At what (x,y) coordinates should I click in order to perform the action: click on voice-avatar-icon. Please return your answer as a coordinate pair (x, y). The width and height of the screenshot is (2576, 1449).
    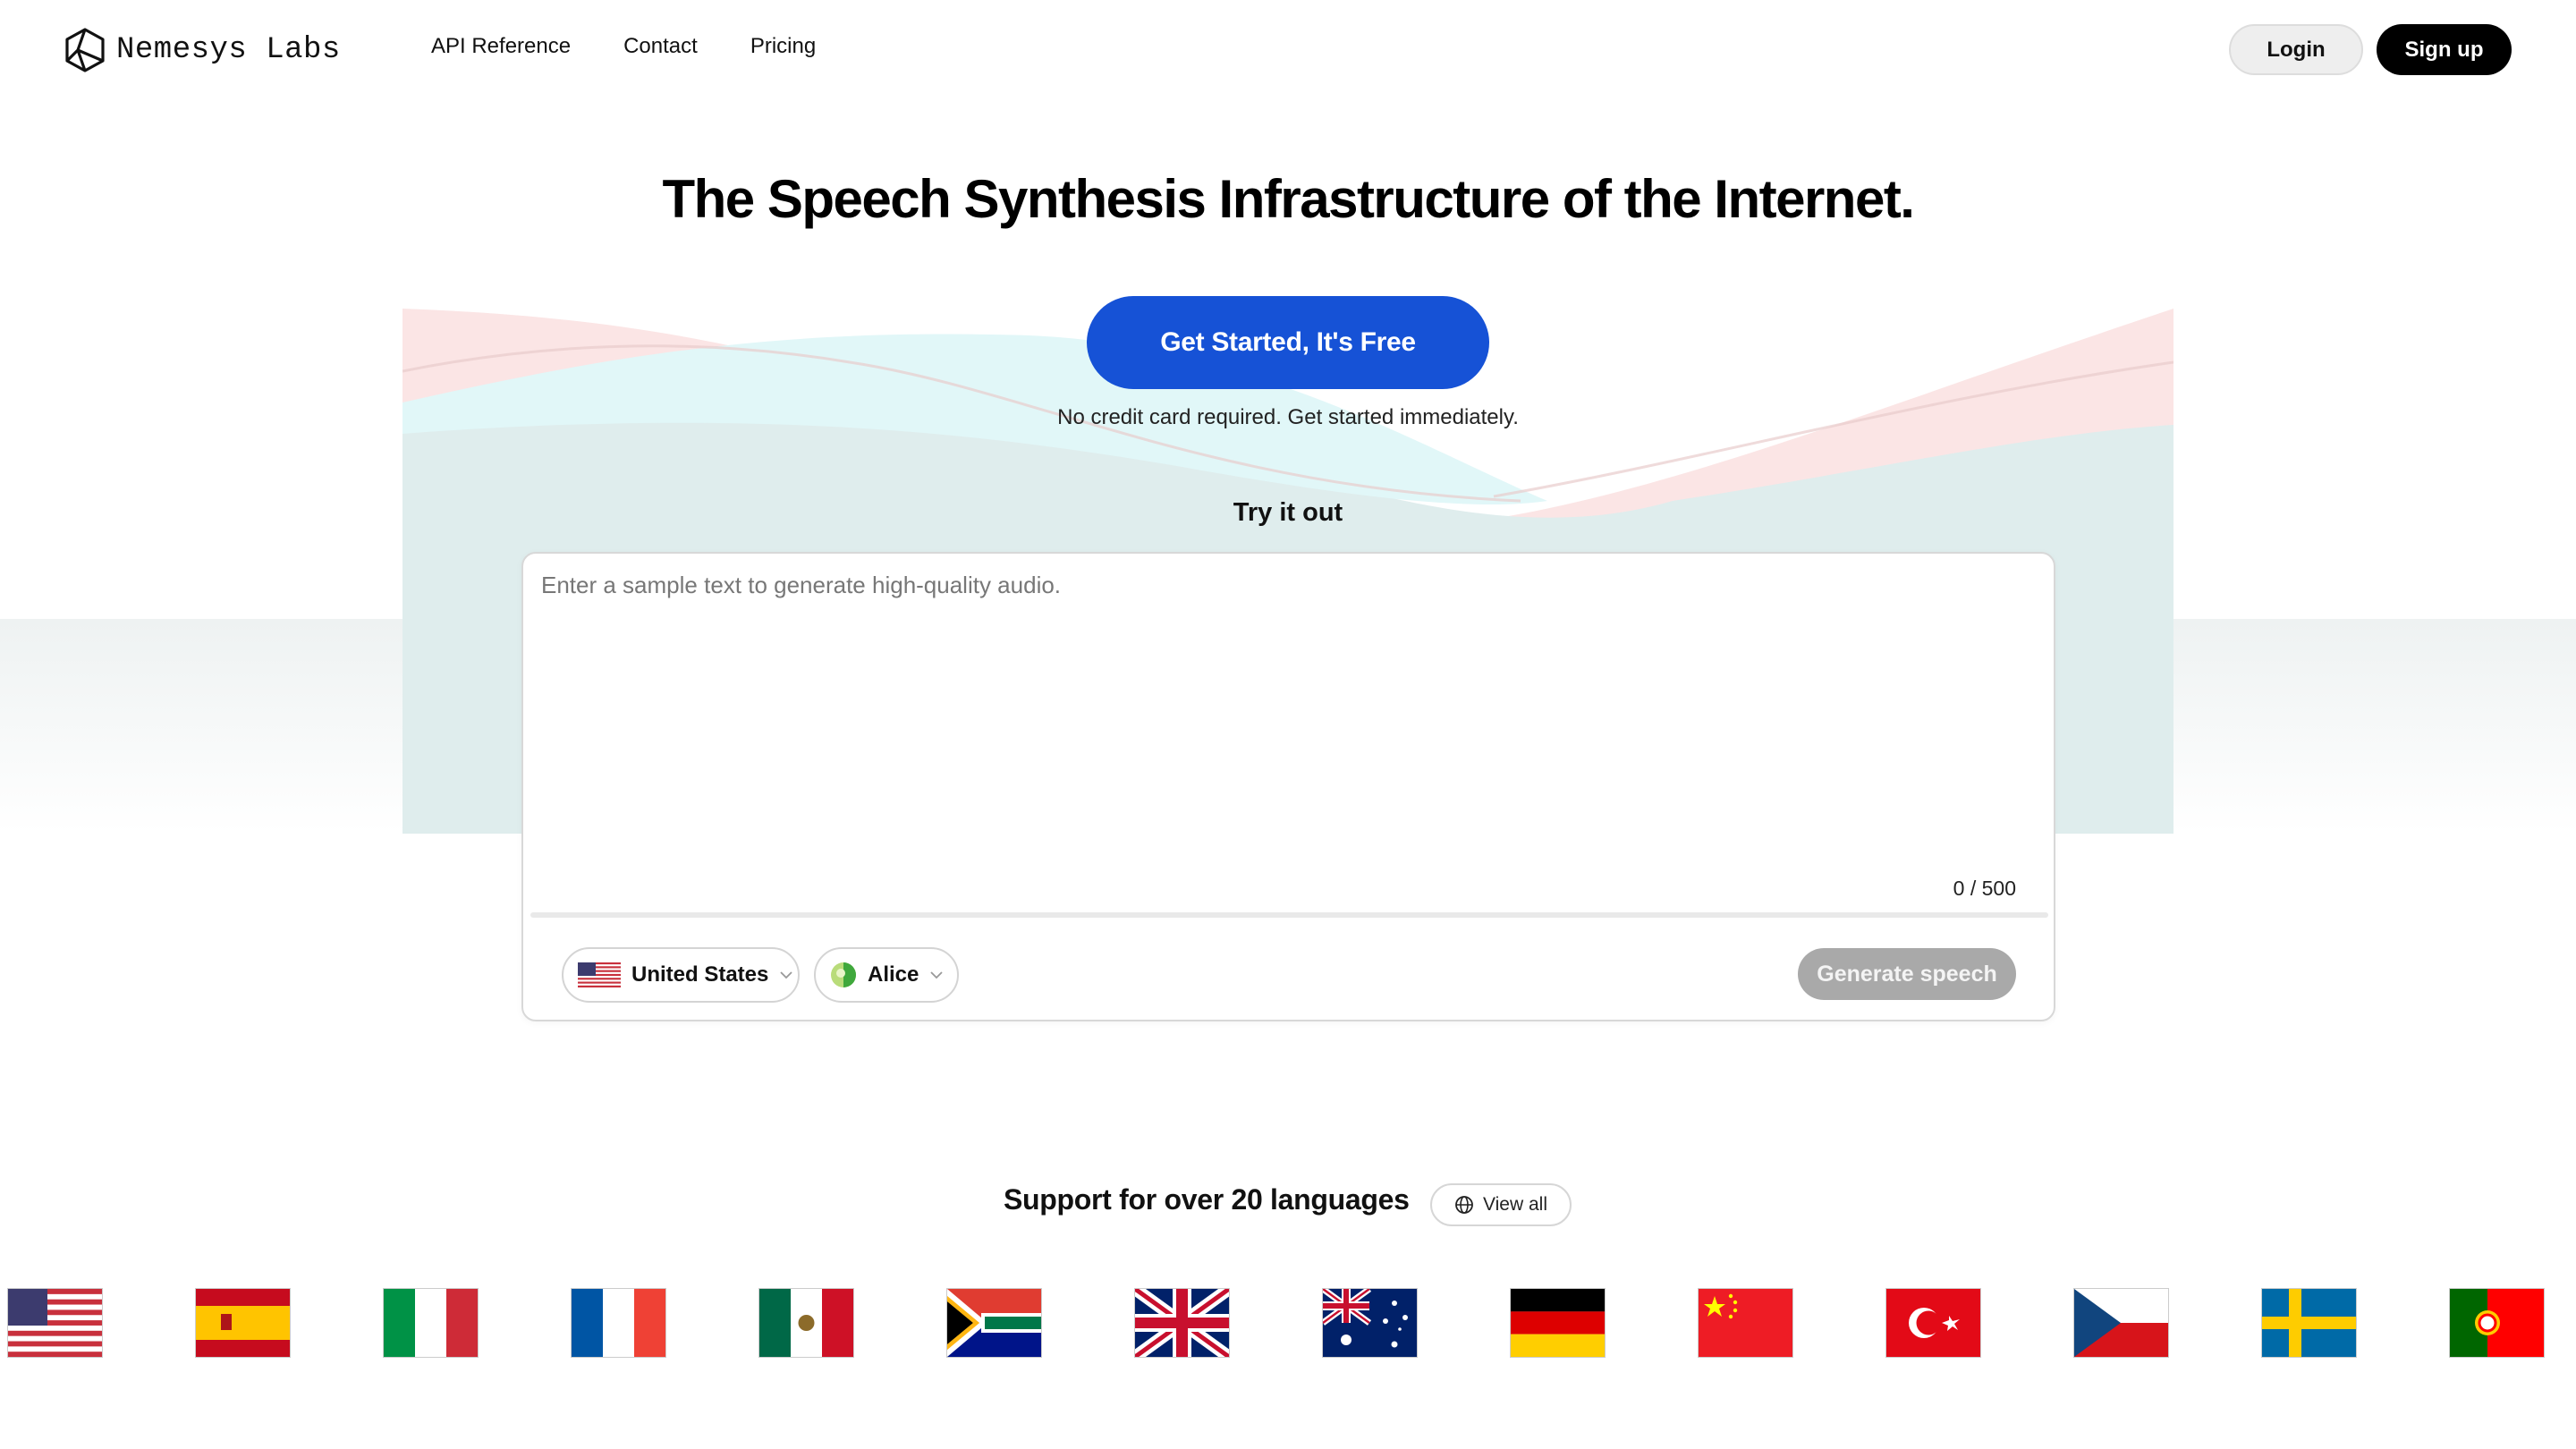
    Looking at the image, I should click on (843, 974).